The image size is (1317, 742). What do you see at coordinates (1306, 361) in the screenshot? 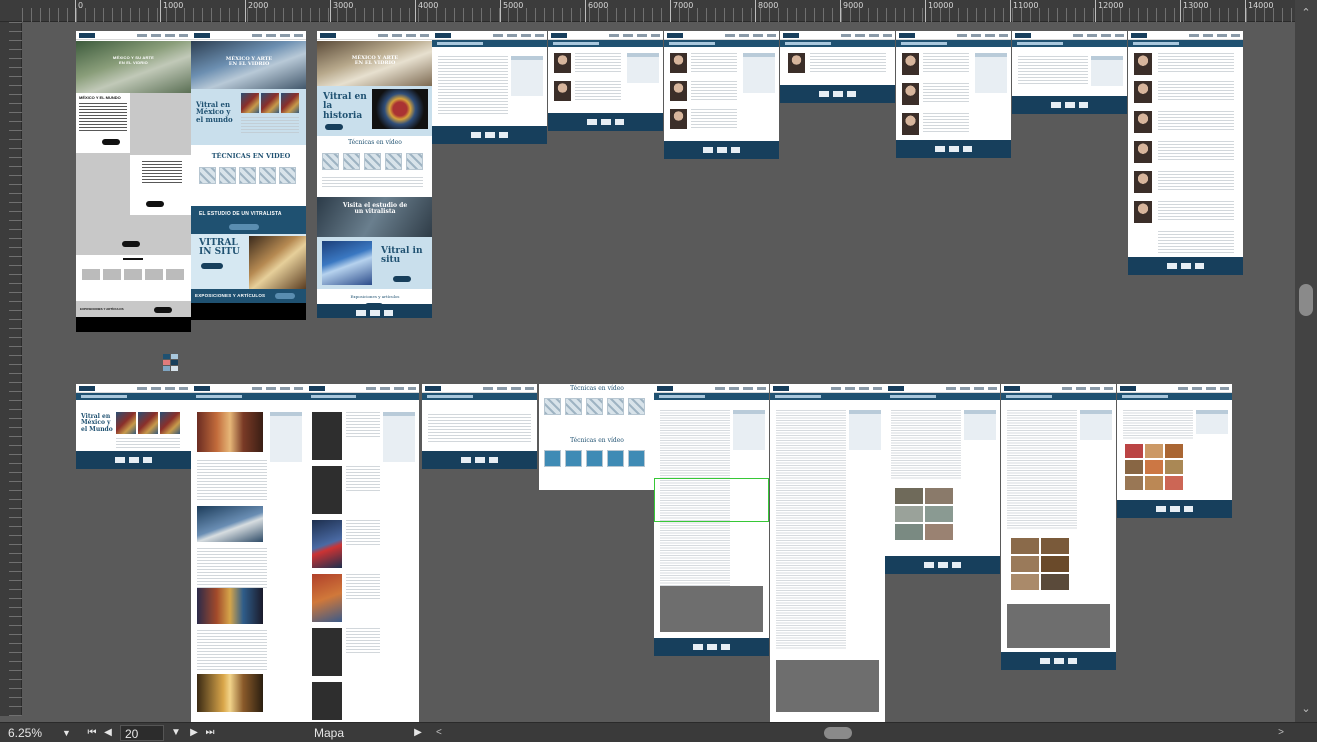
I see `vertical-scrollbar: ⌃ ⌄` at bounding box center [1306, 361].